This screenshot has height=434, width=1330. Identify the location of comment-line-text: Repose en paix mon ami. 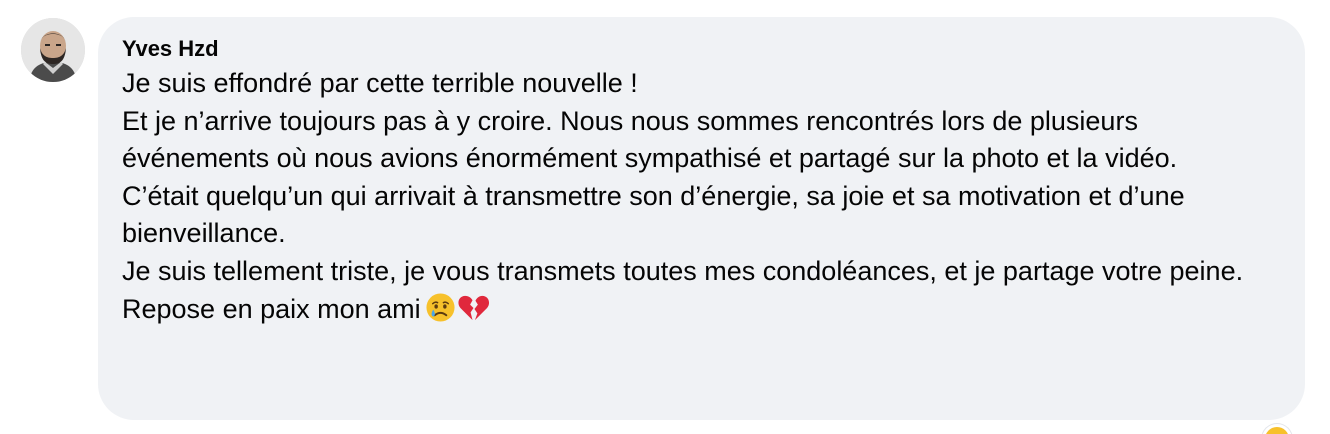
(271, 308).